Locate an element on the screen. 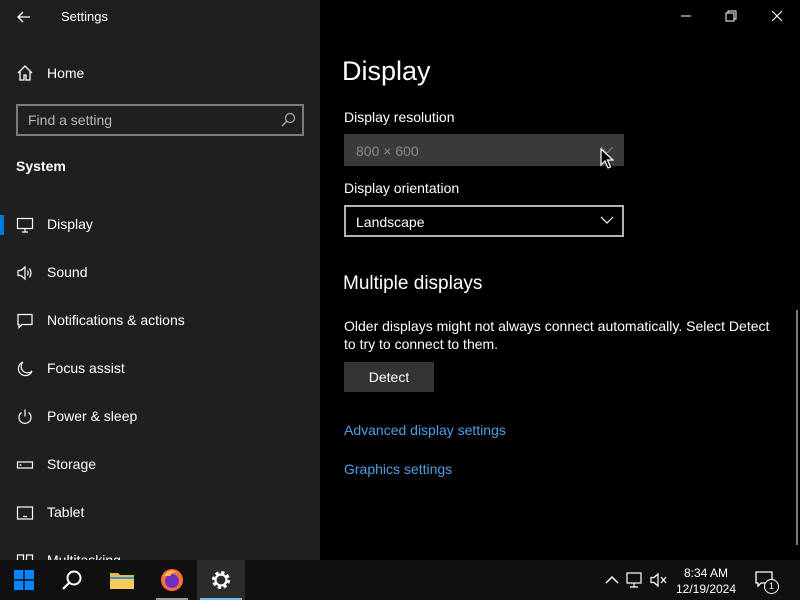 The image size is (800, 600). notification-icon is located at coordinates (25, 321).